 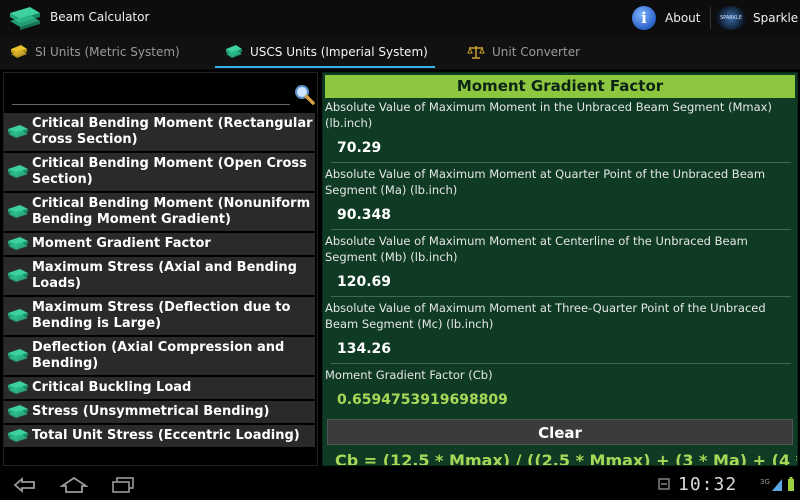 I want to click on about-button: i About, so click(x=666, y=18).